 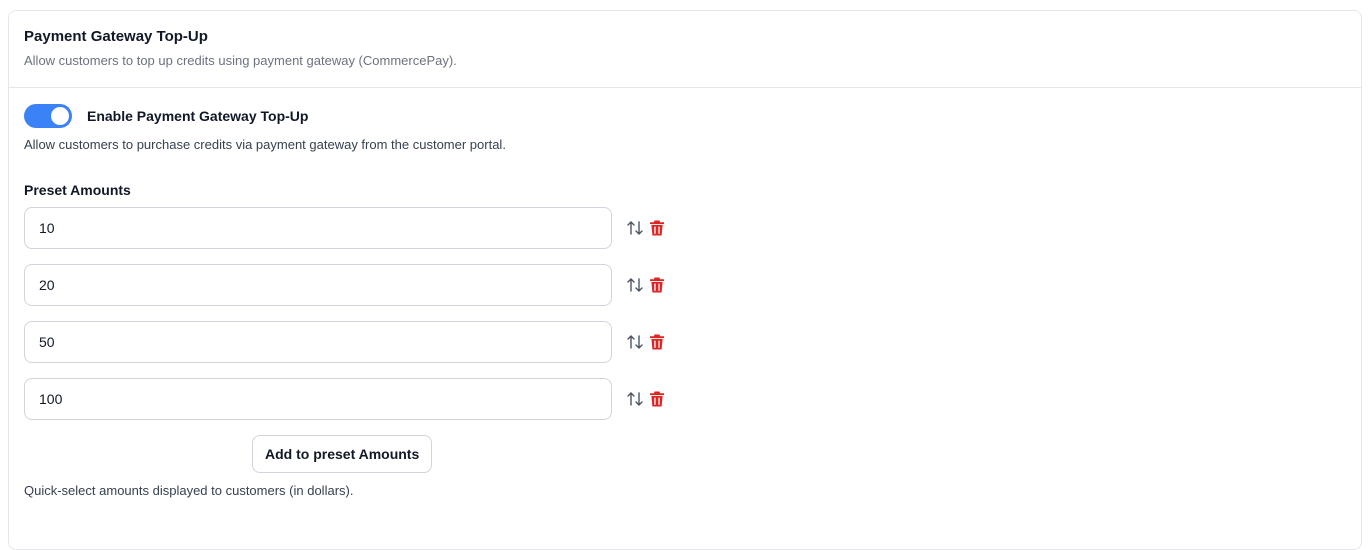 What do you see at coordinates (116, 36) in the screenshot?
I see `card-title: Payment Gateway Top-Up` at bounding box center [116, 36].